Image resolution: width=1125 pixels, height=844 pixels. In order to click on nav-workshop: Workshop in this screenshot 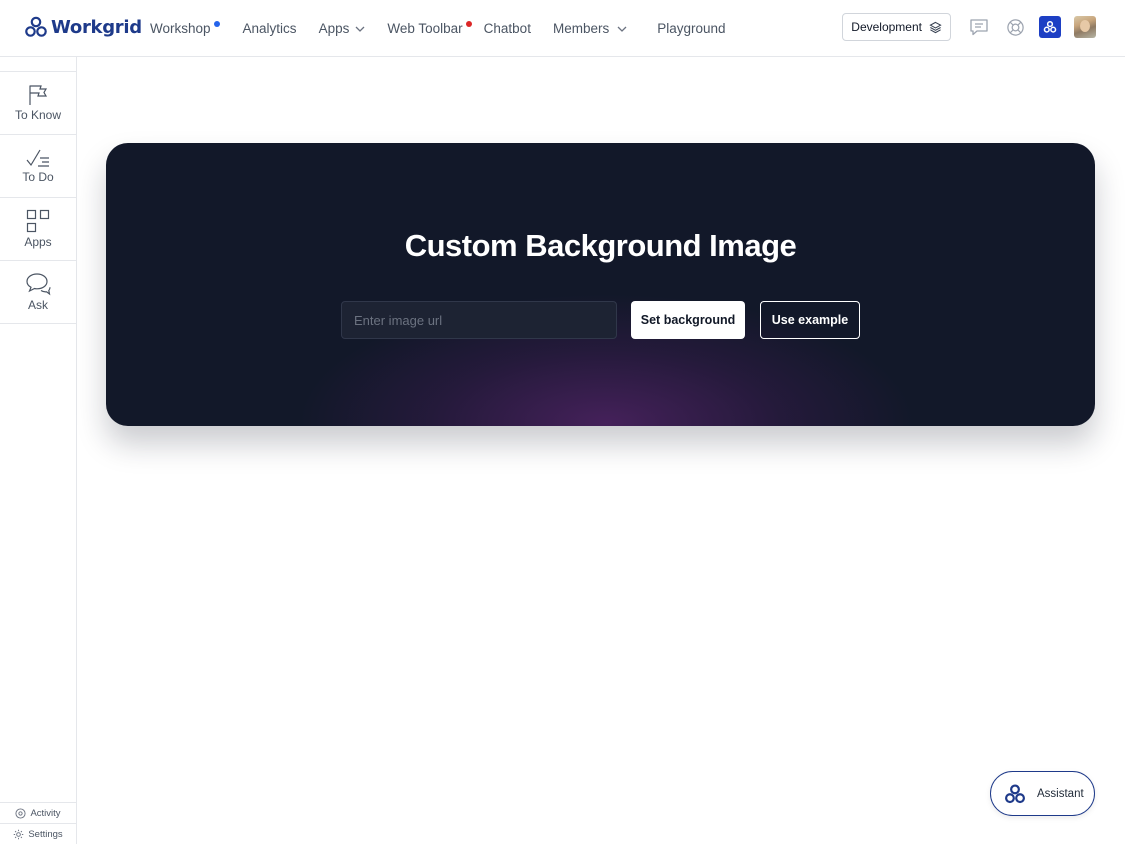, I will do `click(185, 28)`.